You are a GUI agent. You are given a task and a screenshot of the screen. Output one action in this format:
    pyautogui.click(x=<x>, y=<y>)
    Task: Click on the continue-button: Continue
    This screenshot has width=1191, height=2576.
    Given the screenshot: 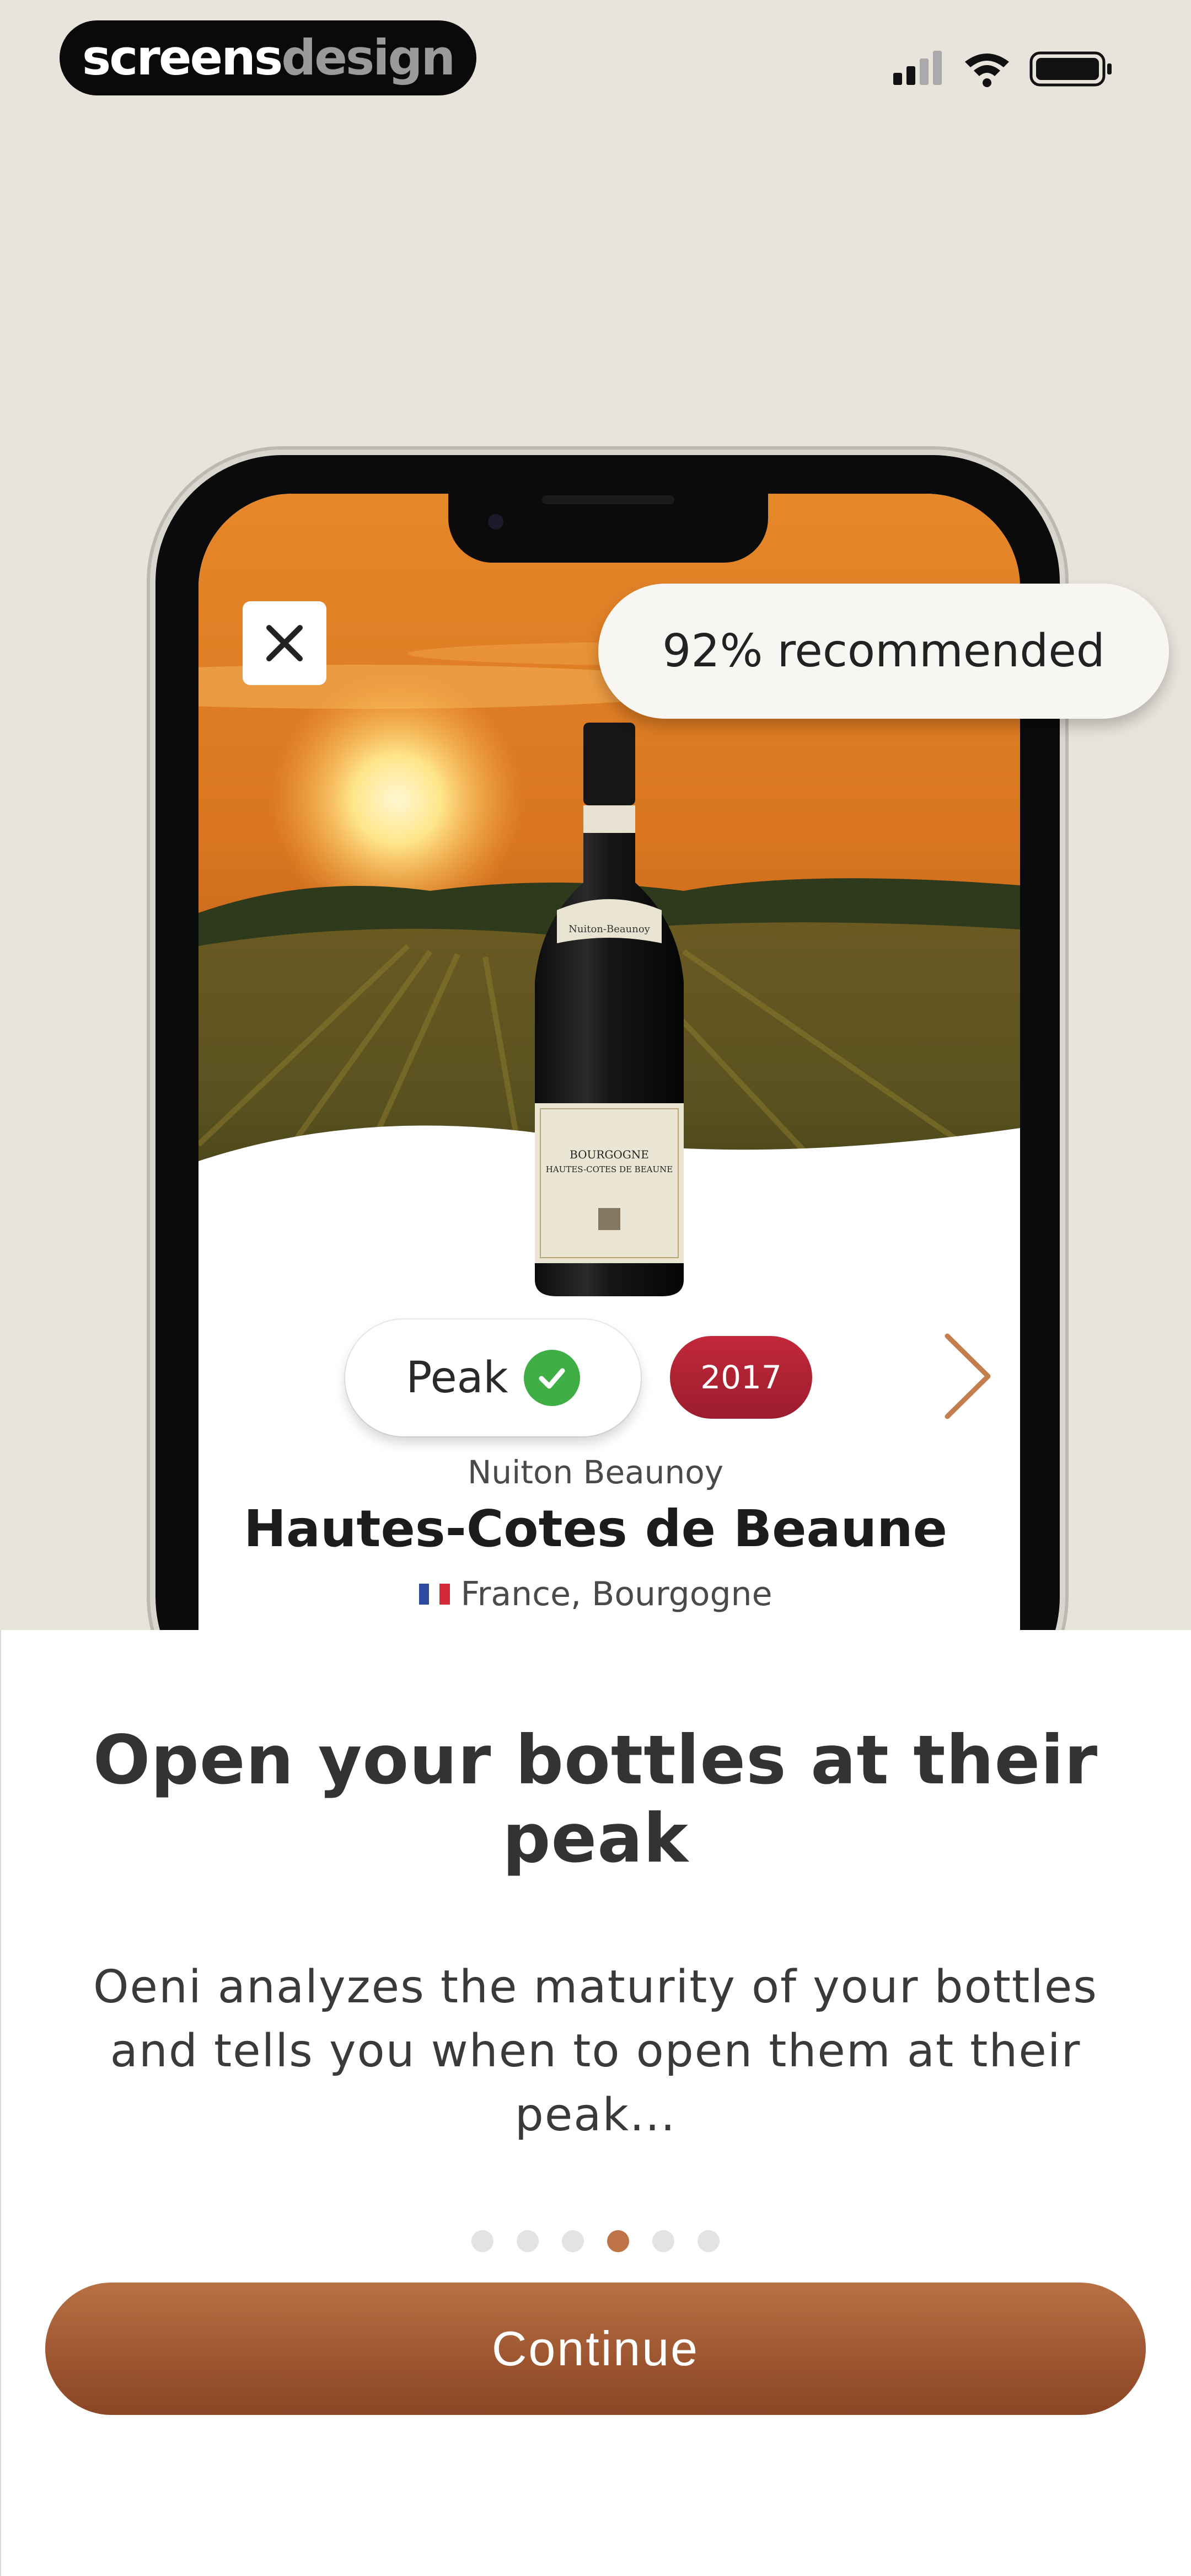 What is the action you would take?
    pyautogui.click(x=595, y=2349)
    